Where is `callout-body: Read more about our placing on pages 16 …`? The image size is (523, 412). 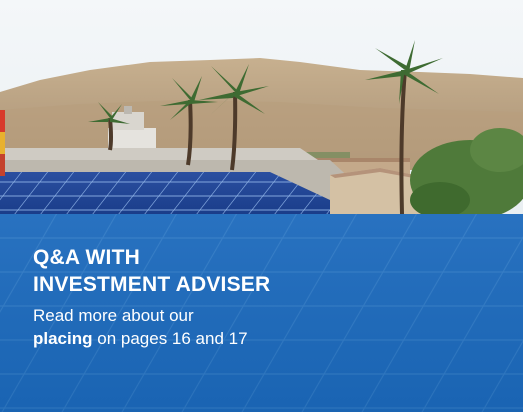 callout-body: Read more about our placing on pages 16 … is located at coordinates (263, 327).